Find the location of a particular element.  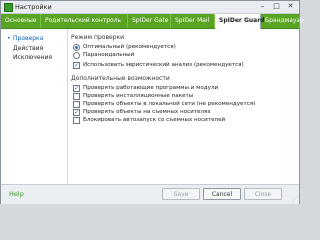

minimize-button: – is located at coordinates (262, 6).